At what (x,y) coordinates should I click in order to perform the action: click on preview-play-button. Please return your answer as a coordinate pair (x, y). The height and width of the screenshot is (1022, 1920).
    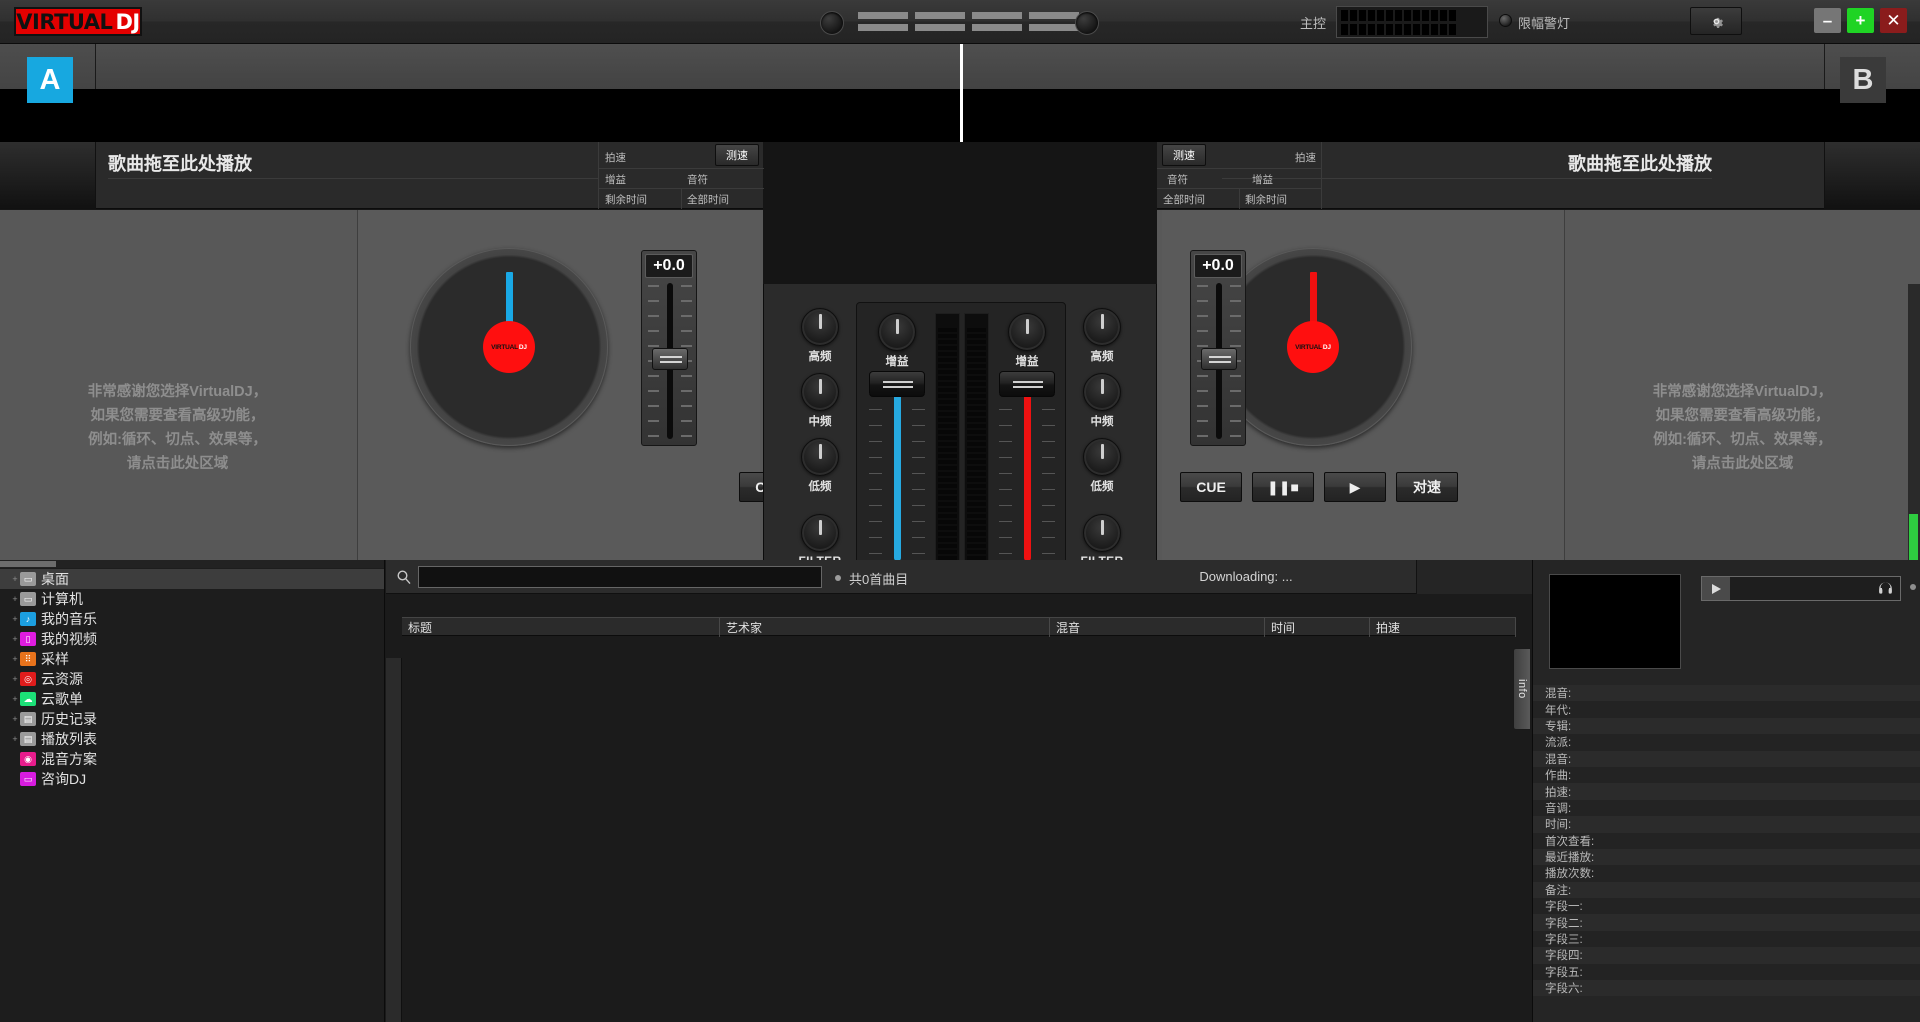
    Looking at the image, I should click on (1716, 588).